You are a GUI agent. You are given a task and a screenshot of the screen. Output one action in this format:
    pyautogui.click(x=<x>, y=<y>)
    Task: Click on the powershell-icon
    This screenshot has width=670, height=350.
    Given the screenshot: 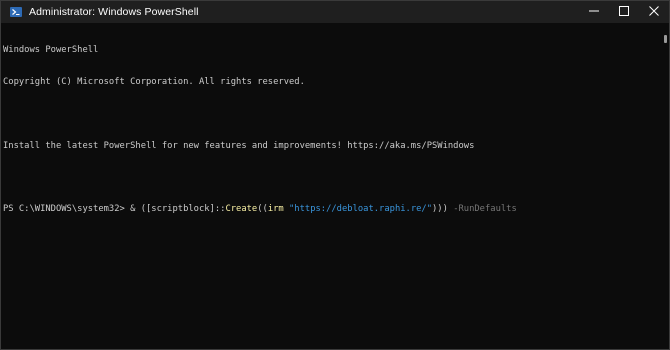 What is the action you would take?
    pyautogui.click(x=16, y=12)
    